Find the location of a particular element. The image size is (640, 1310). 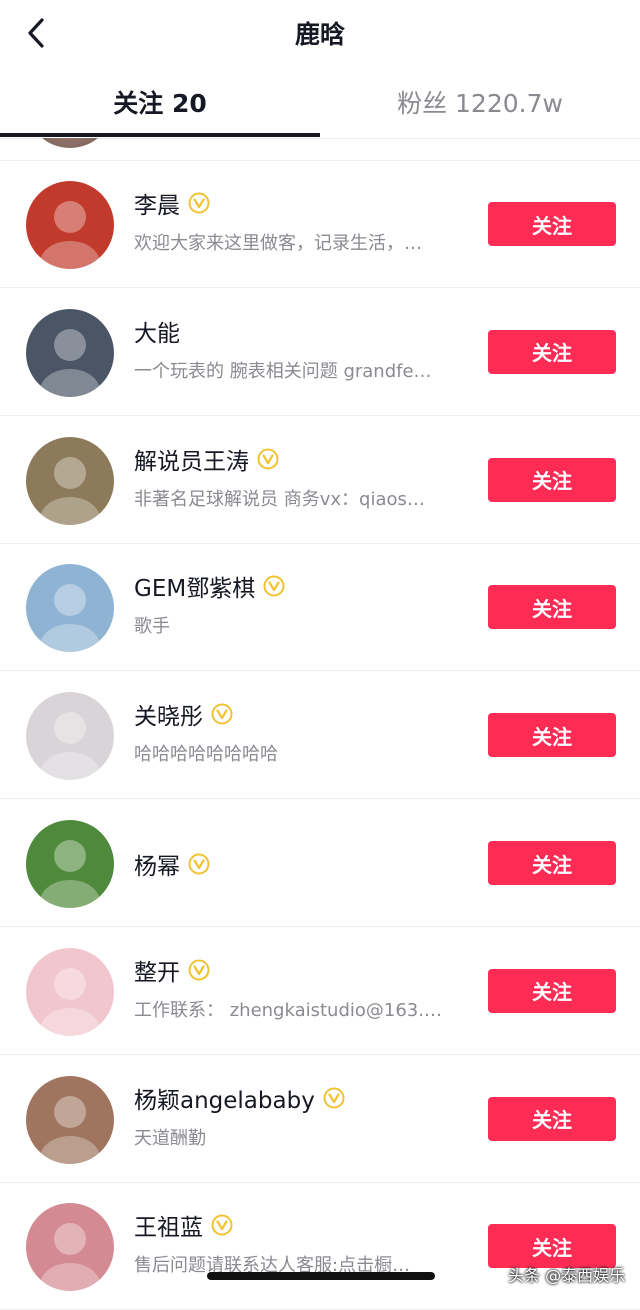

list-item: GEM鄧紫棋歌手 关注 is located at coordinates (320, 607).